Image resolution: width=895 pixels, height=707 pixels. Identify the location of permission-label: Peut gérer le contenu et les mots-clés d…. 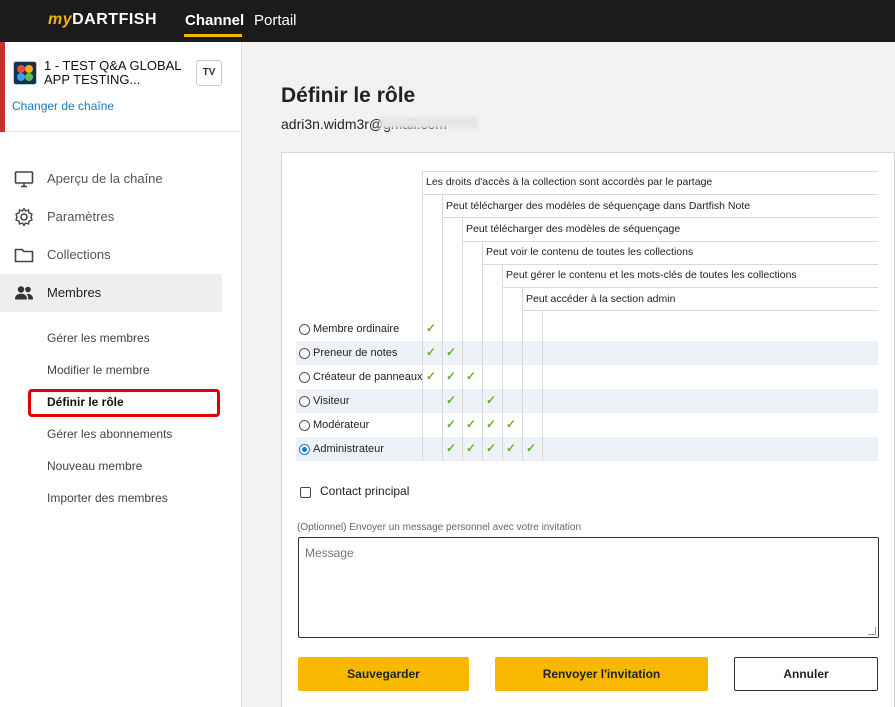
(651, 275).